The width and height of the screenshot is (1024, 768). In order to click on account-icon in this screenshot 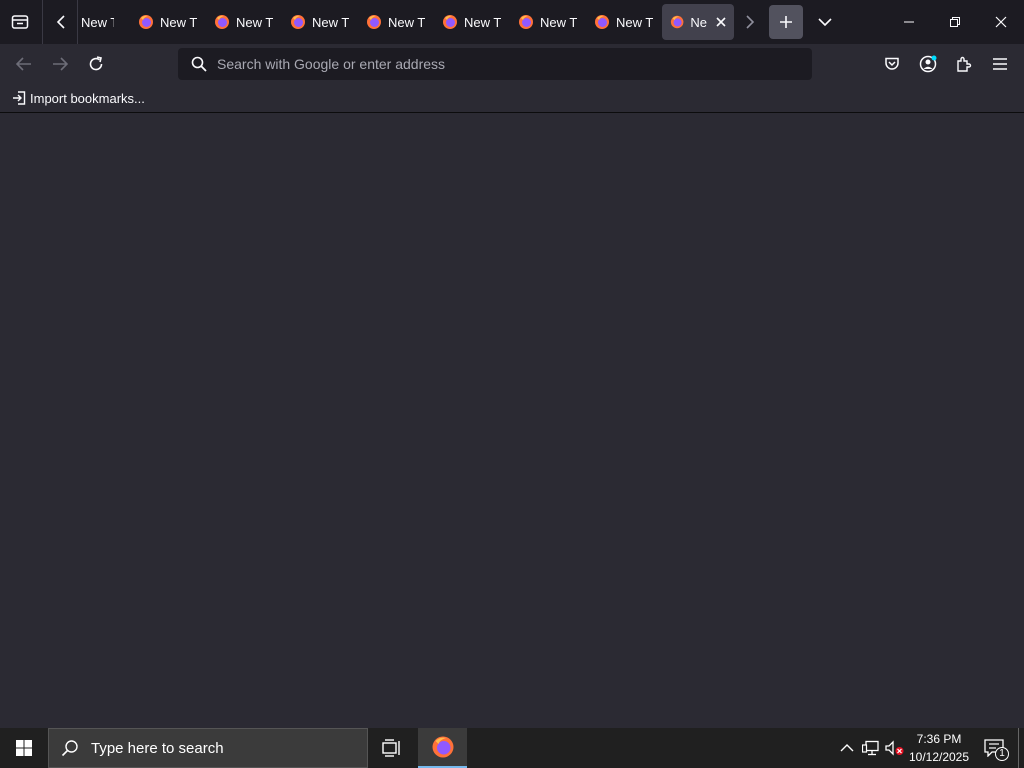, I will do `click(928, 64)`.